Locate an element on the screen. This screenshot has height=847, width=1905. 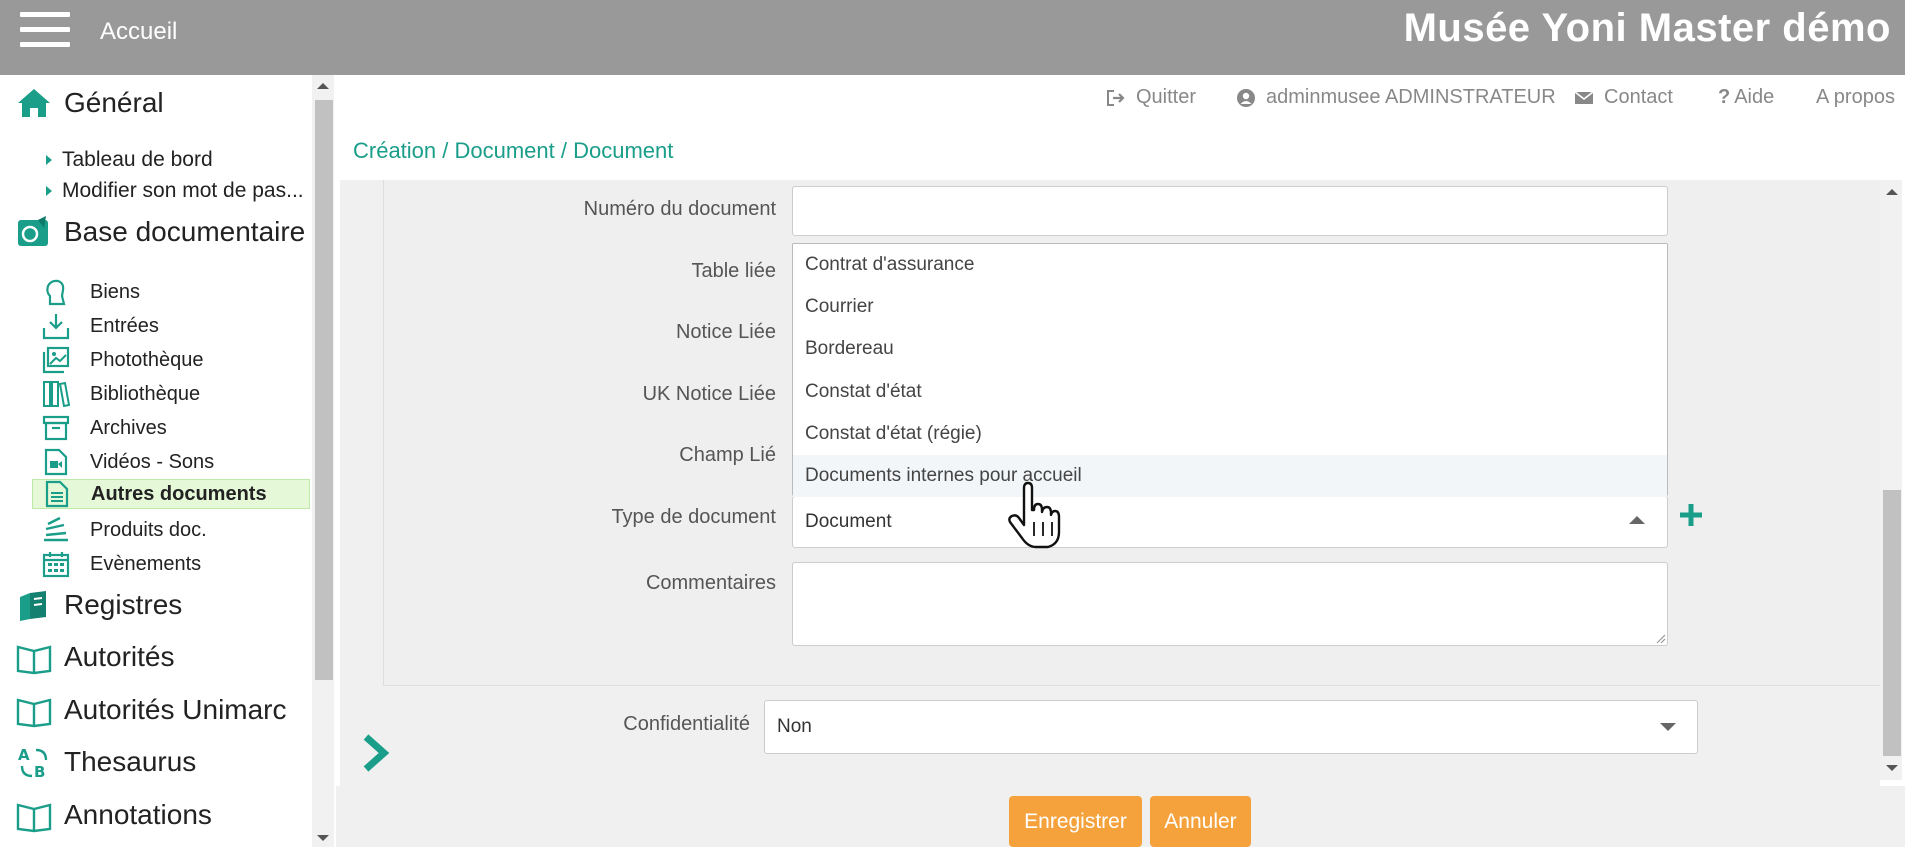
sidebar-item-evenements: Evènements is located at coordinates (121, 564).